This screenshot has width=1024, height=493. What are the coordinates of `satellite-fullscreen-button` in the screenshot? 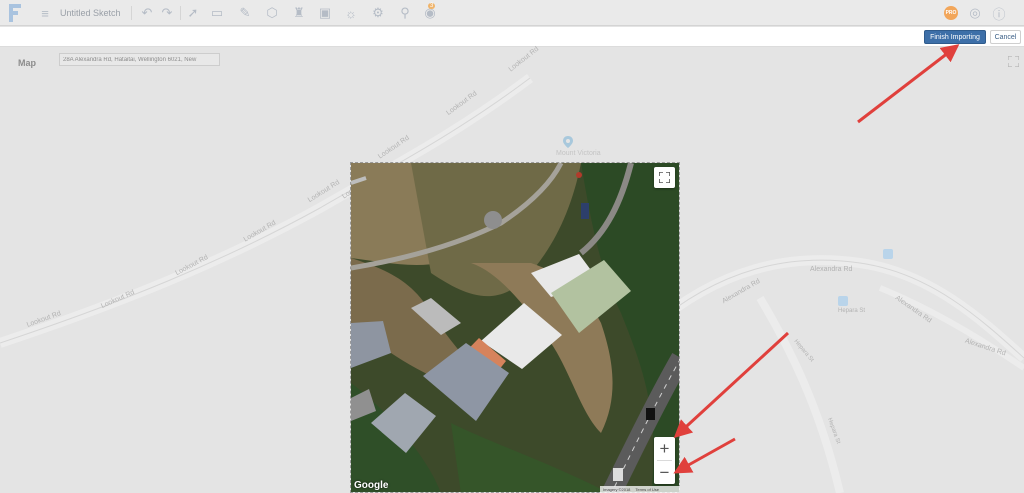 It's located at (664, 177).